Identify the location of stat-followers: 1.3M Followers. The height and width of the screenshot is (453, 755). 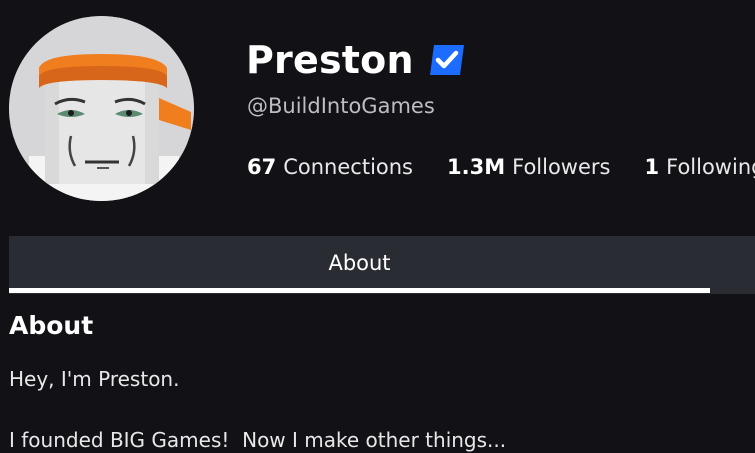
(528, 167).